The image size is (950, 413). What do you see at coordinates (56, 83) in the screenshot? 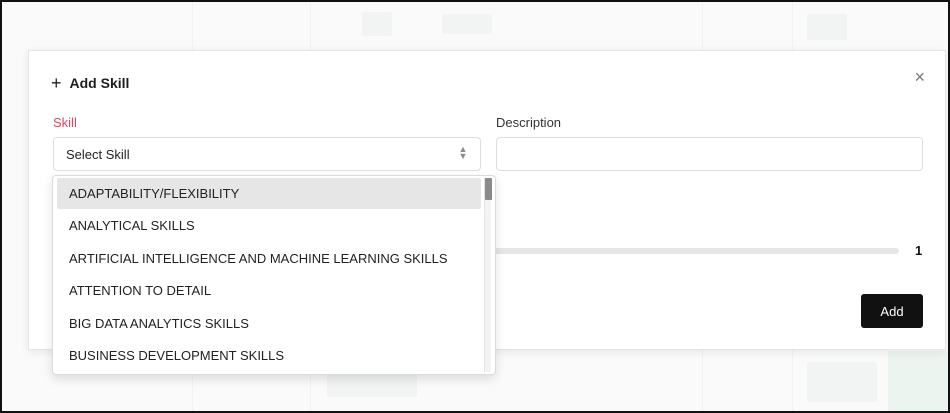
I see `plus-icon: +` at bounding box center [56, 83].